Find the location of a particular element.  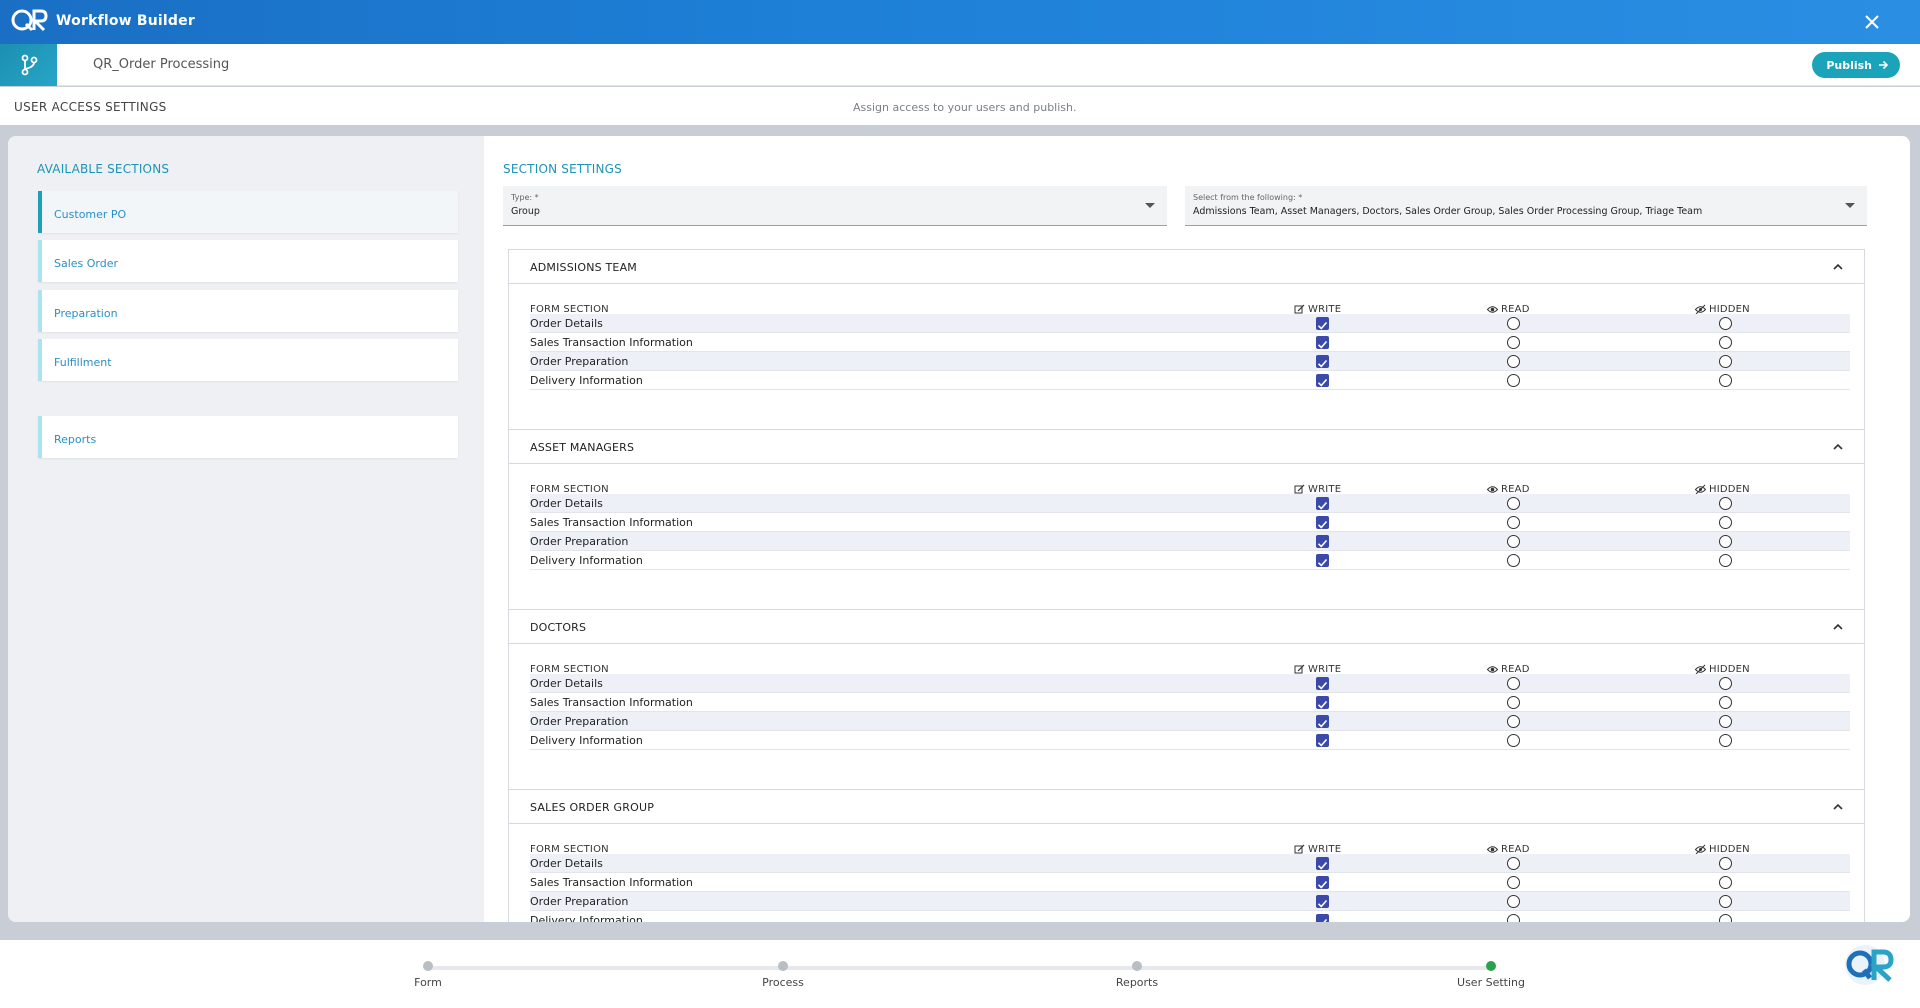

section-item-sales-order: Sales Order is located at coordinates (248, 261).